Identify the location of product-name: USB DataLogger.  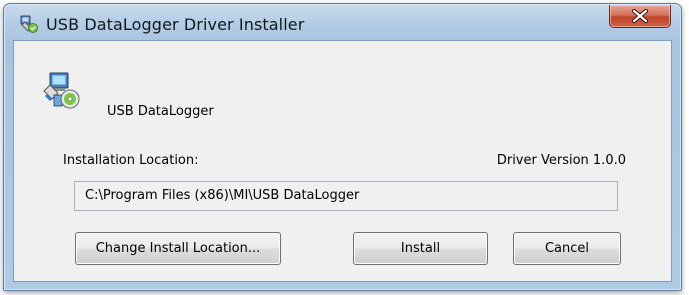
(160, 111).